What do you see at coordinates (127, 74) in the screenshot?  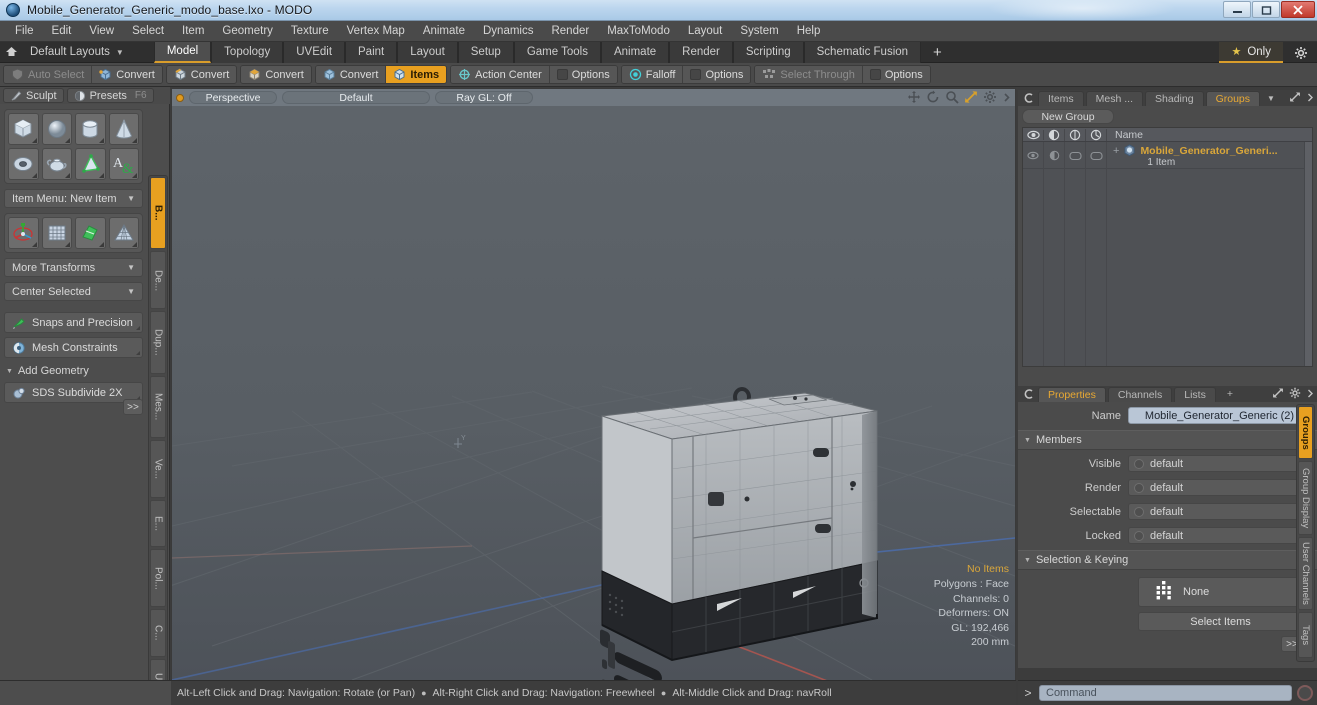 I see `convert-vertex-button: Convert` at bounding box center [127, 74].